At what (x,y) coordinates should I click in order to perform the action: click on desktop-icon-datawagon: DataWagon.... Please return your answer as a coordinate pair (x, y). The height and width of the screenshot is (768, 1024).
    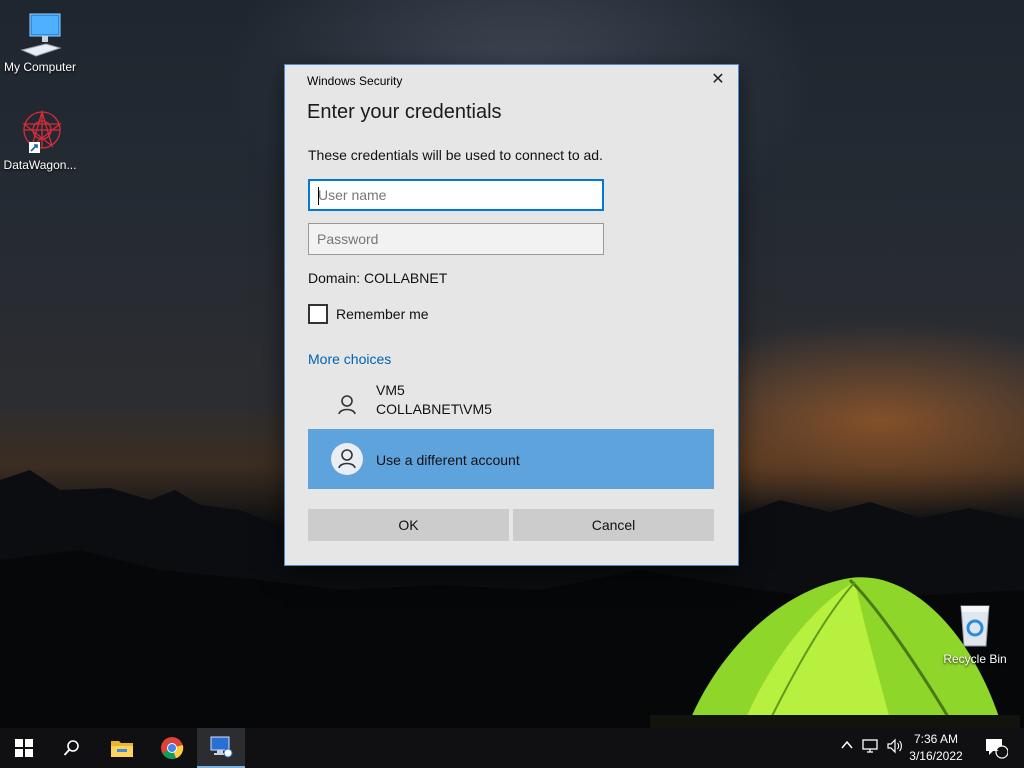
    Looking at the image, I should click on (40, 140).